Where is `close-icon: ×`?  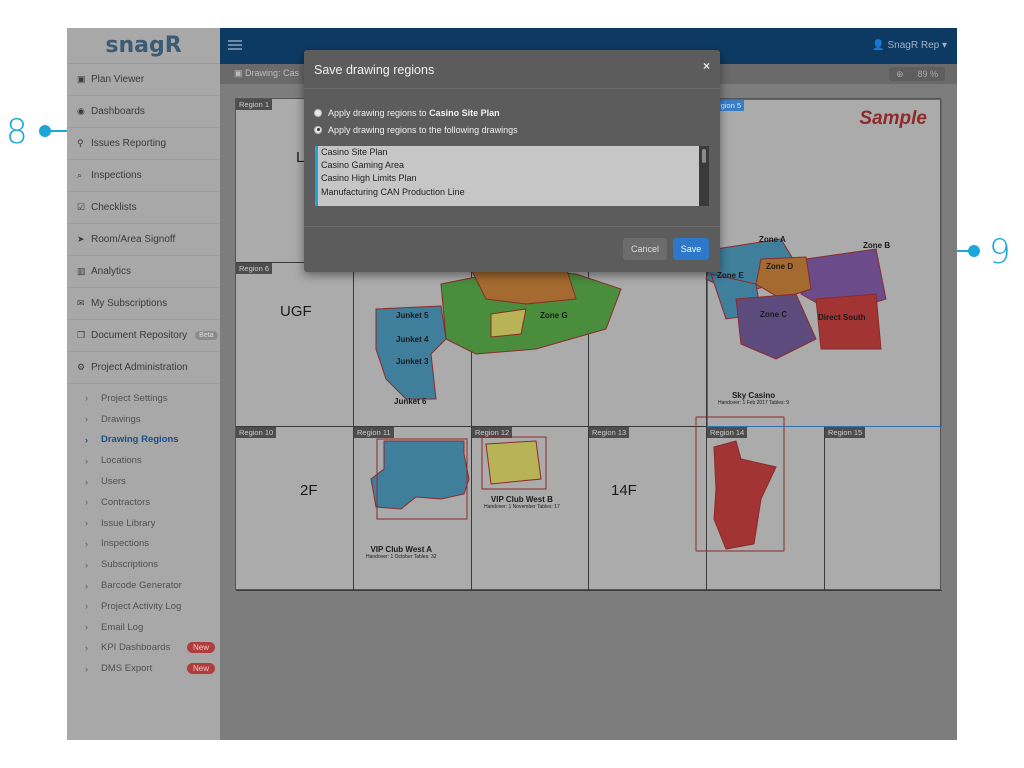 close-icon: × is located at coordinates (706, 66).